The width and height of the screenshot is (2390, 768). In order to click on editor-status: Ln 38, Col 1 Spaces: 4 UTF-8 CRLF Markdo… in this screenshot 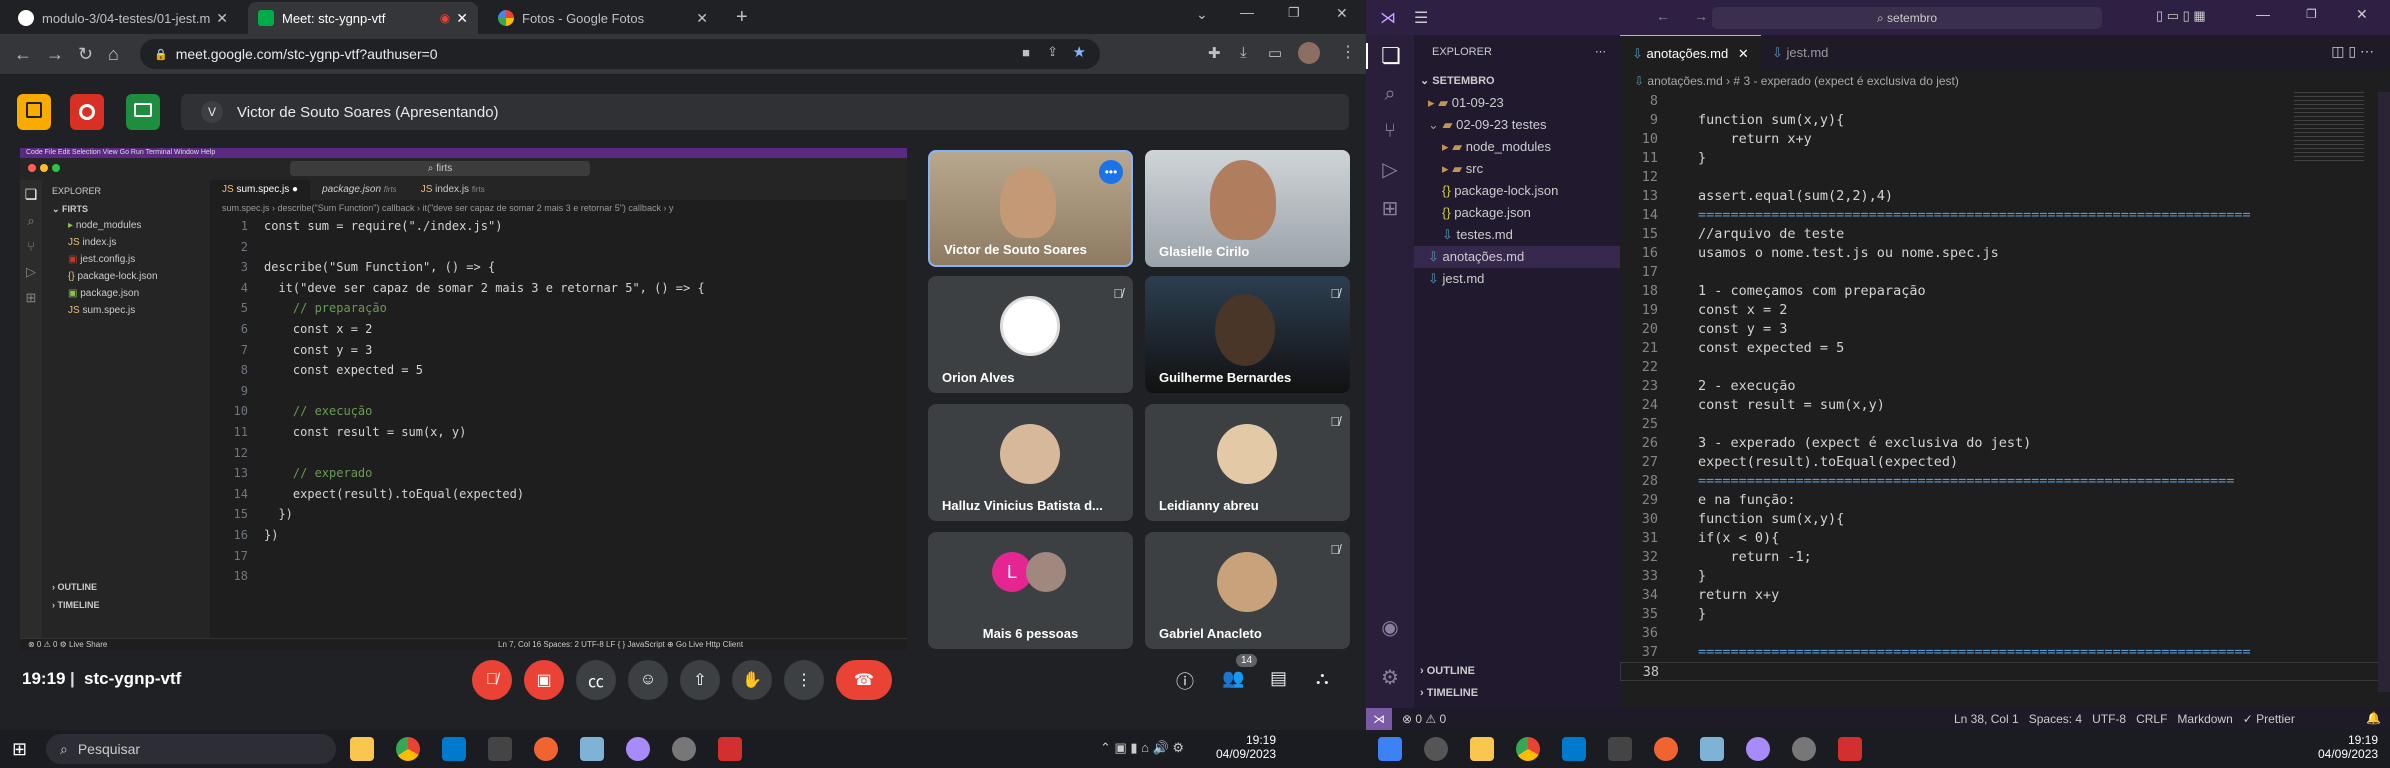, I will do `click(2124, 719)`.